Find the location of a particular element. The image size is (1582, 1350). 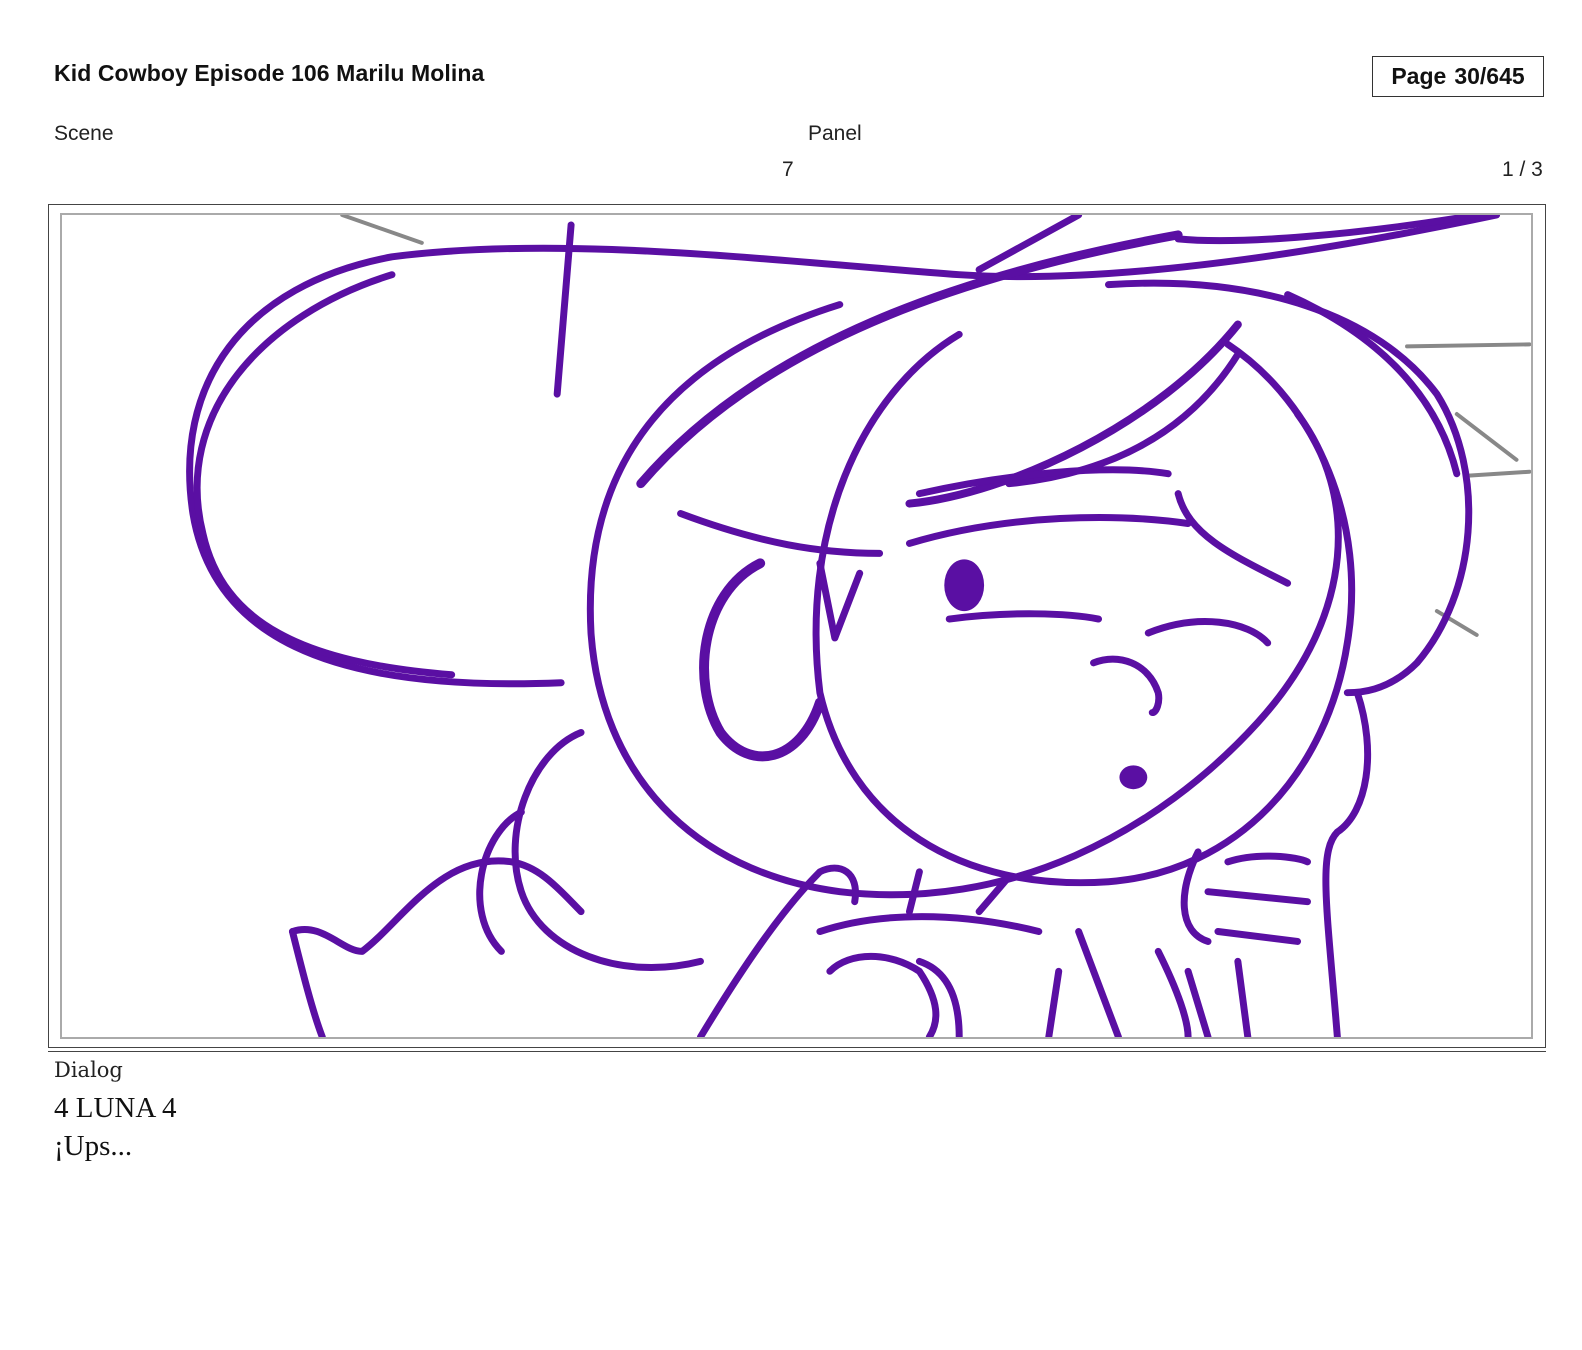

panel-value: 1 / 3 is located at coordinates (1522, 169).